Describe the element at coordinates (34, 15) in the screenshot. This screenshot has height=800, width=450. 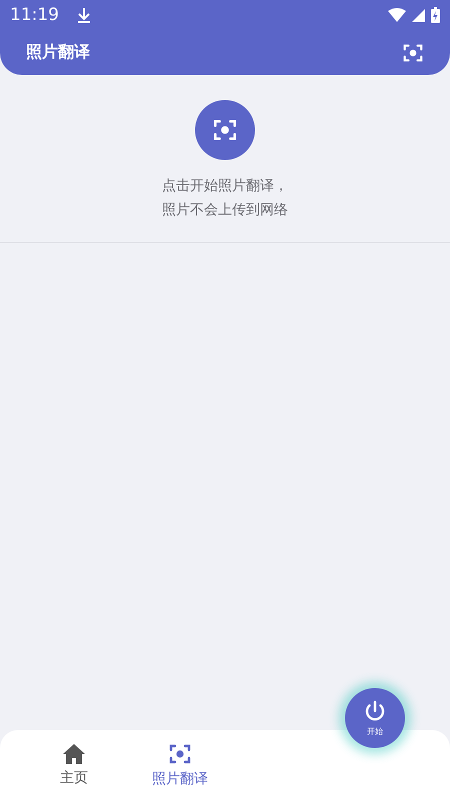
I see `status-time: 11:19` at that location.